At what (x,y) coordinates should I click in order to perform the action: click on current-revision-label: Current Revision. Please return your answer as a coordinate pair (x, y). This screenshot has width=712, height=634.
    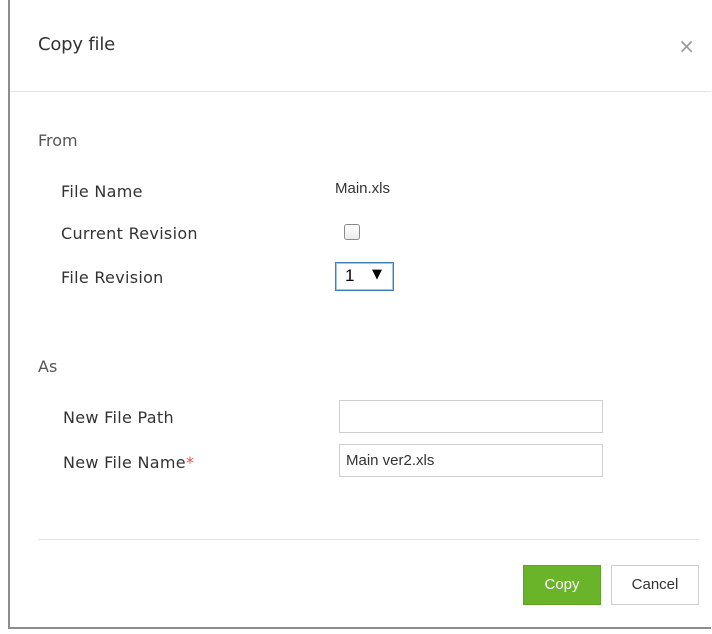
    Looking at the image, I should click on (129, 233).